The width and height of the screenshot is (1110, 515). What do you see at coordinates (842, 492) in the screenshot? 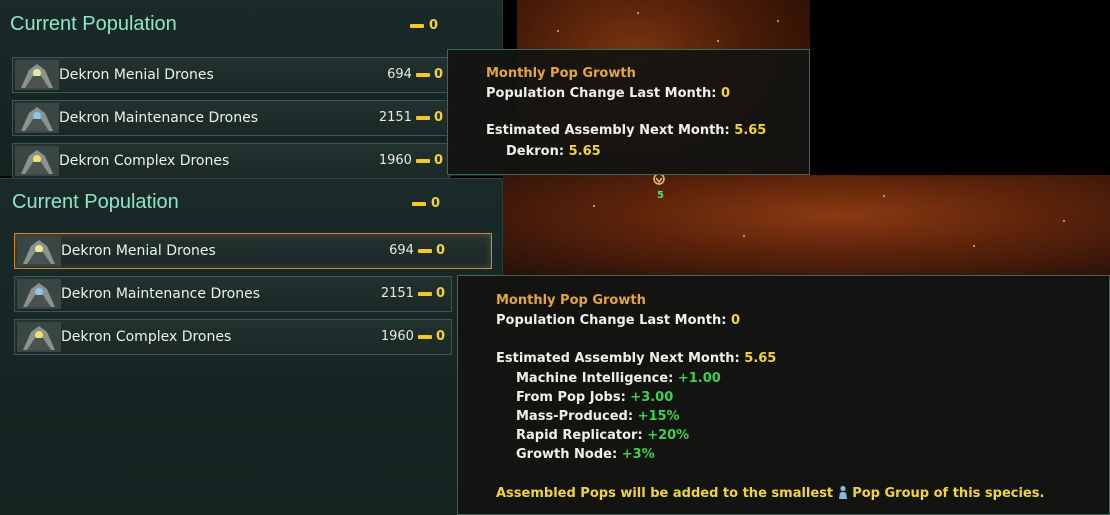
I see `pop-person-icon` at bounding box center [842, 492].